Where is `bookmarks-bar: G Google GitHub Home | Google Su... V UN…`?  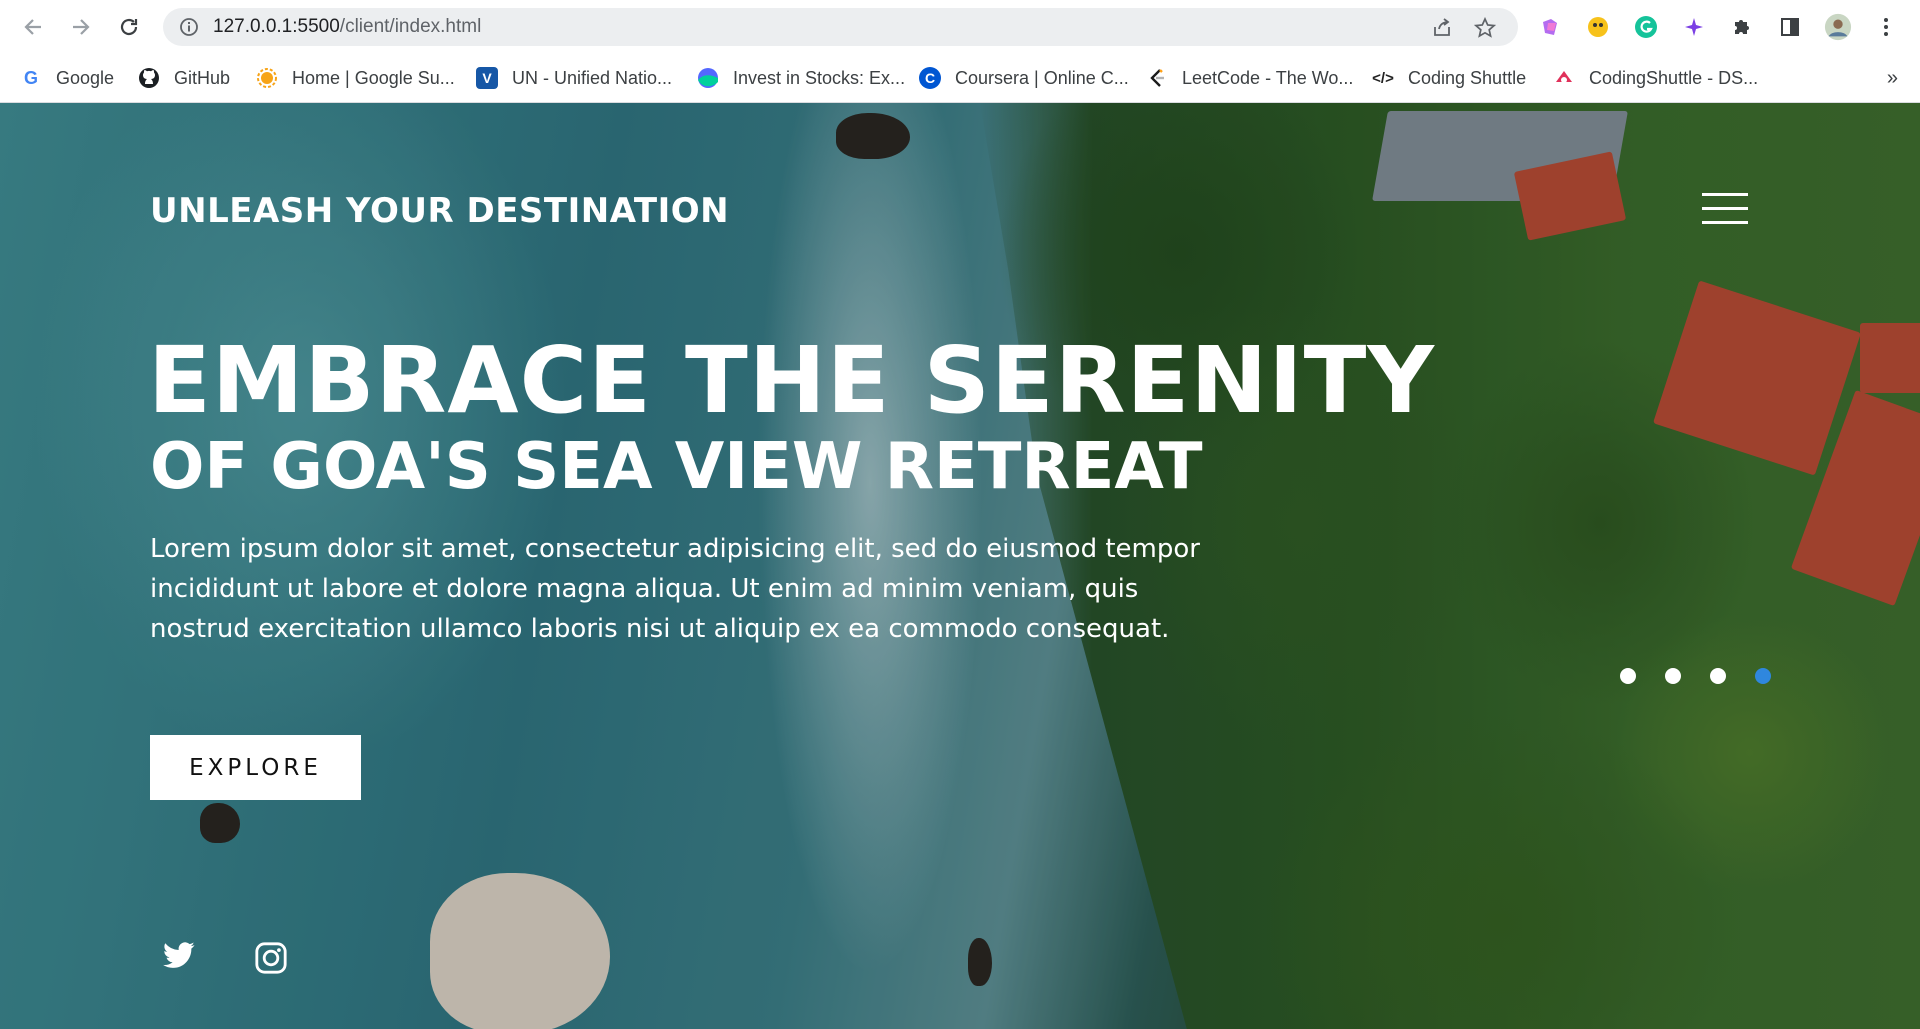
bookmarks-bar: G Google GitHub Home | Google Su... V UN… is located at coordinates (960, 78).